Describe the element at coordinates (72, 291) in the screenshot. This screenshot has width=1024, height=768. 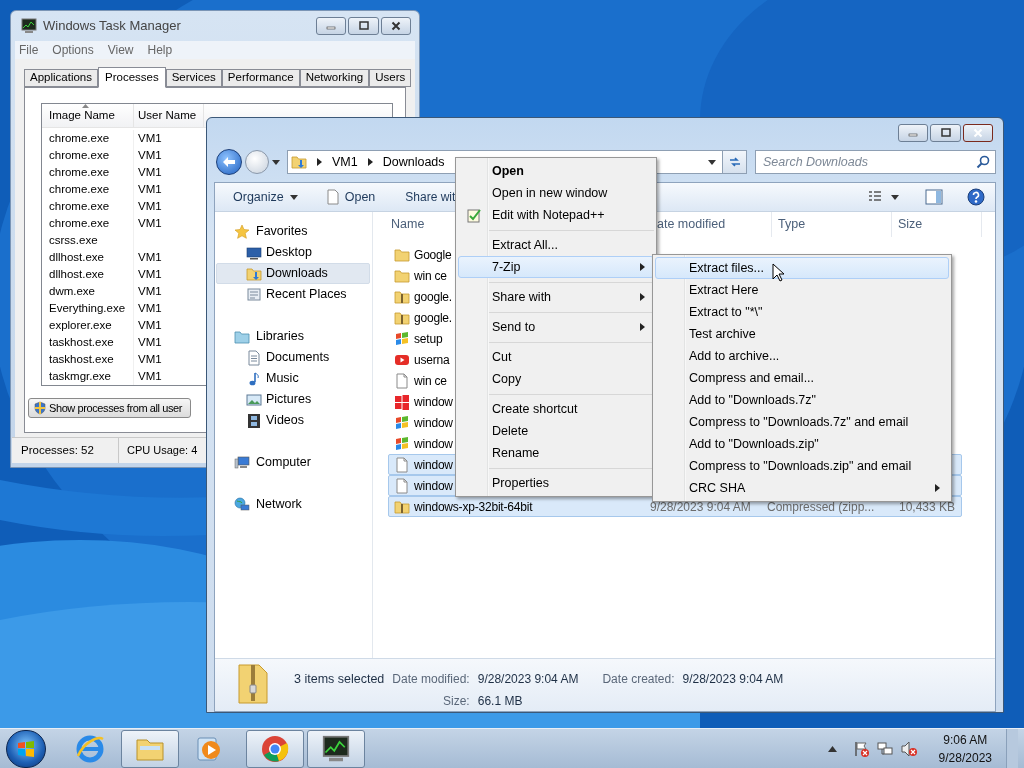
I see `process-name: dwm.exe` at that location.